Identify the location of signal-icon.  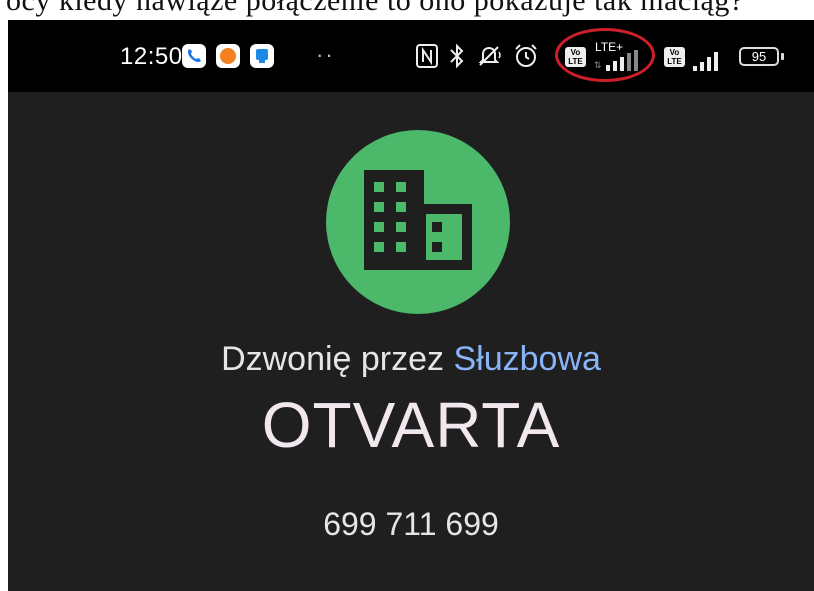
(706, 60).